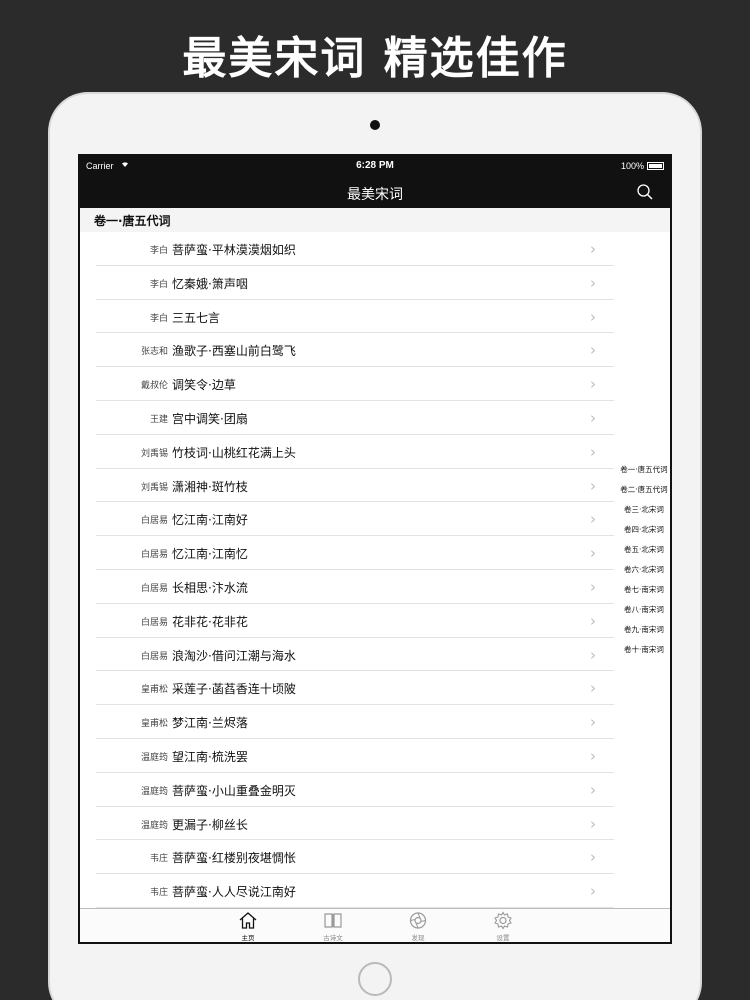 The height and width of the screenshot is (1000, 750). Describe the element at coordinates (642, 530) in the screenshot. I see `section-index-item: 卷四·北宋词` at that location.